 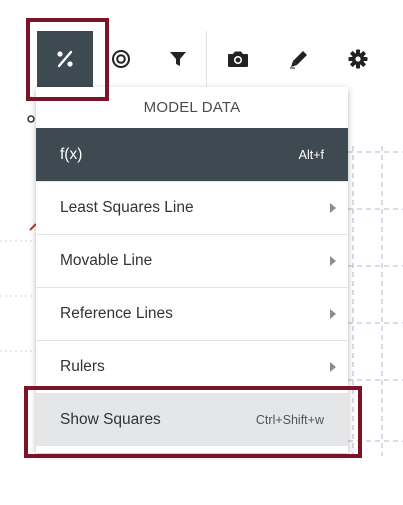 What do you see at coordinates (192, 419) in the screenshot?
I see `menu-item-show-squares: Show Squares Ctrl+Shift+w` at bounding box center [192, 419].